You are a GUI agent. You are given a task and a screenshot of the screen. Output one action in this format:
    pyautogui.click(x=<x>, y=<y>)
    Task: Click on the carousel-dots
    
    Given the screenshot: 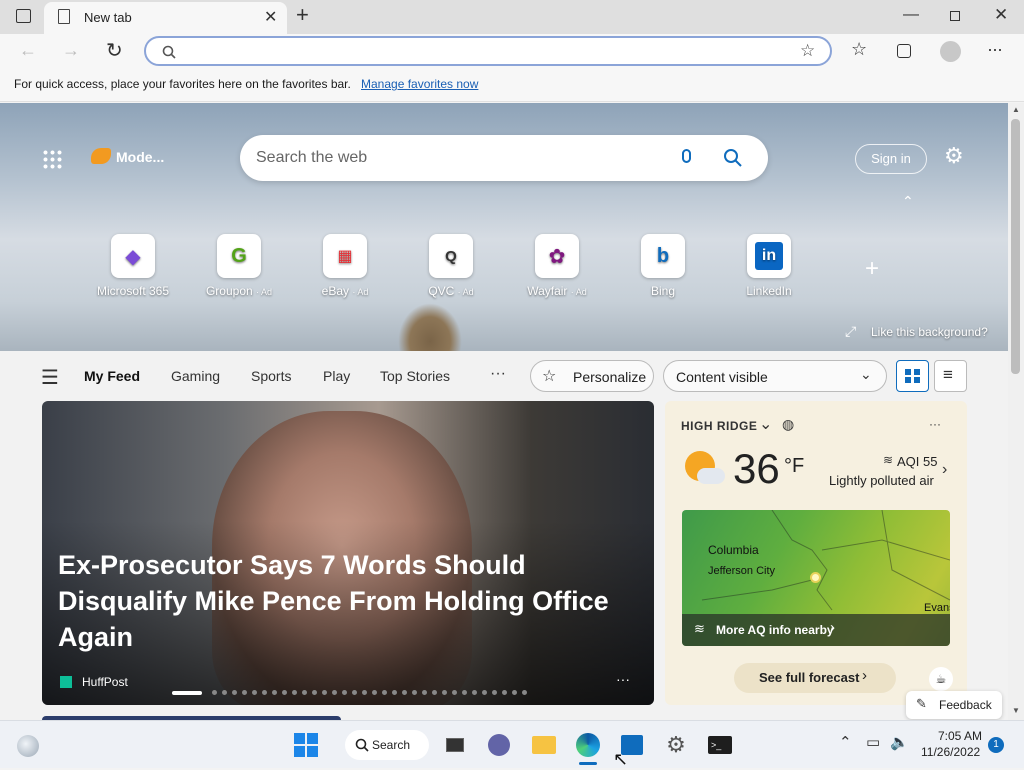 What is the action you would take?
    pyautogui.click(x=352, y=694)
    